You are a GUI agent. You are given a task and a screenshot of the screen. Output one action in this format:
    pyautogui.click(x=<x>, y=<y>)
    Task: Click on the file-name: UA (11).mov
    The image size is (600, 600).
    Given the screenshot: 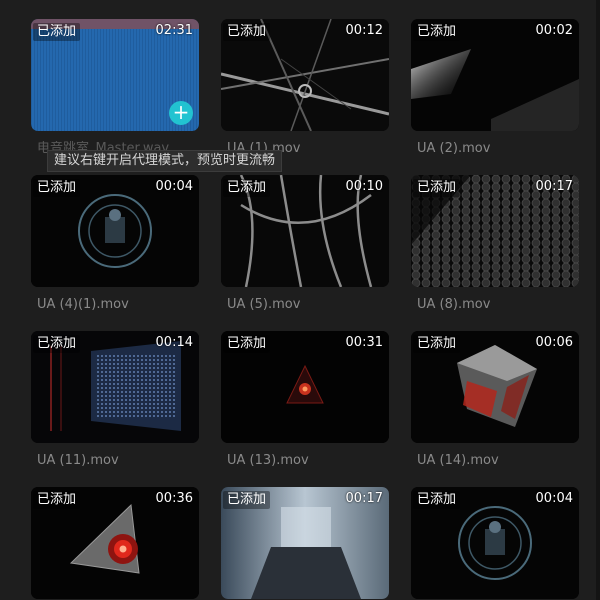 What is the action you would take?
    pyautogui.click(x=78, y=460)
    